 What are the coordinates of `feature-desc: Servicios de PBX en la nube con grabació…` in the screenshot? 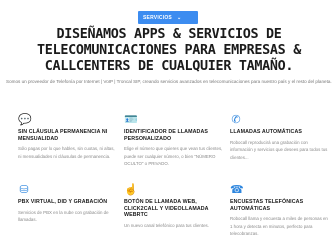 It's located at (63, 216).